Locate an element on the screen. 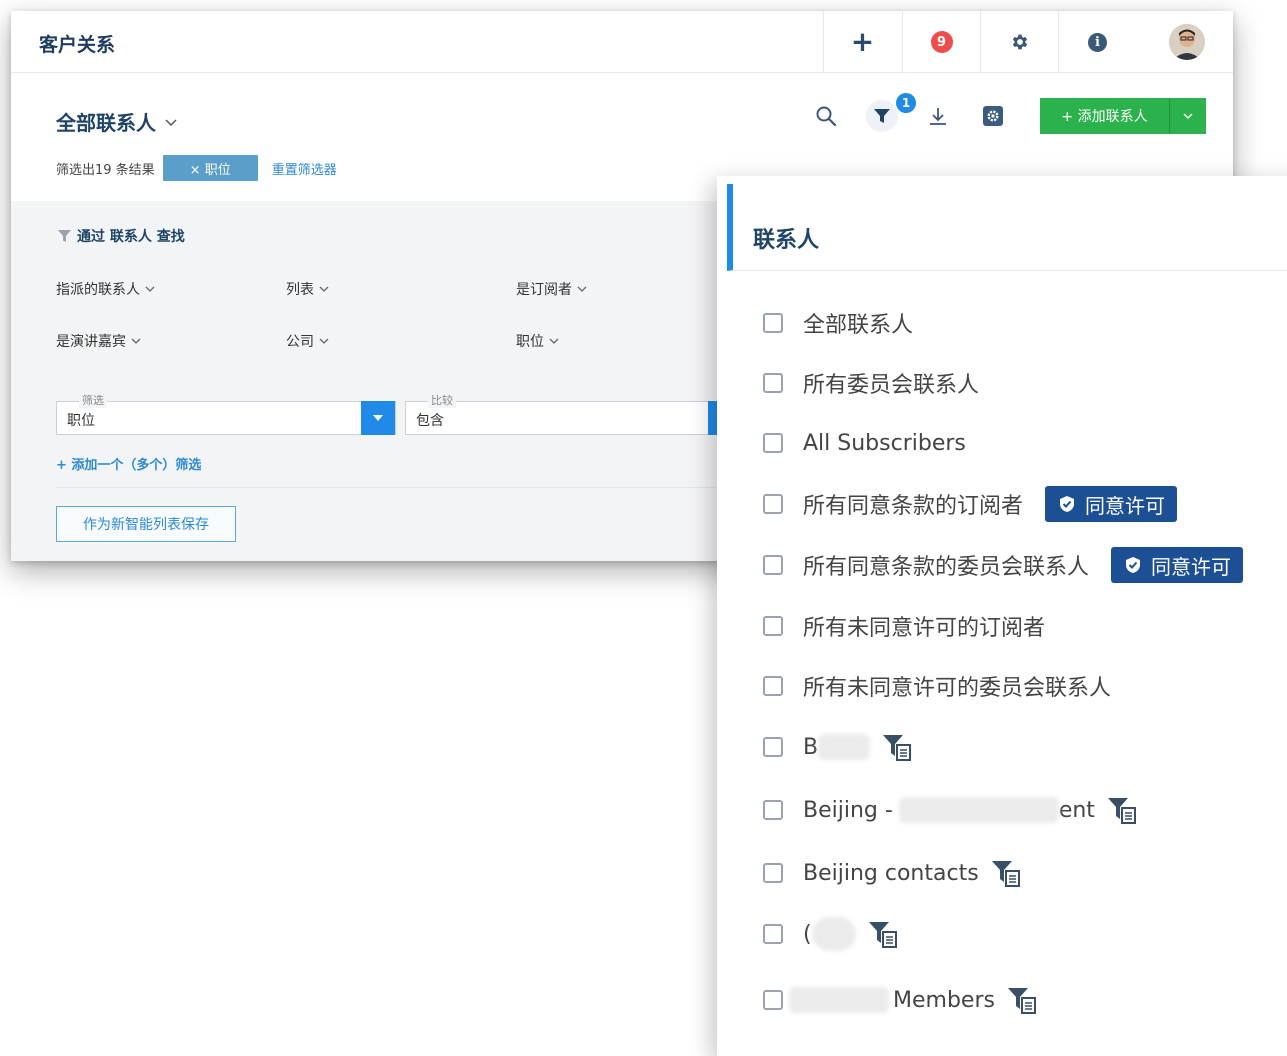 This screenshot has width=1287, height=1056. list-option-unconsented-committee-contacts: 所有未同意许可的委员会联系人 is located at coordinates (937, 686).